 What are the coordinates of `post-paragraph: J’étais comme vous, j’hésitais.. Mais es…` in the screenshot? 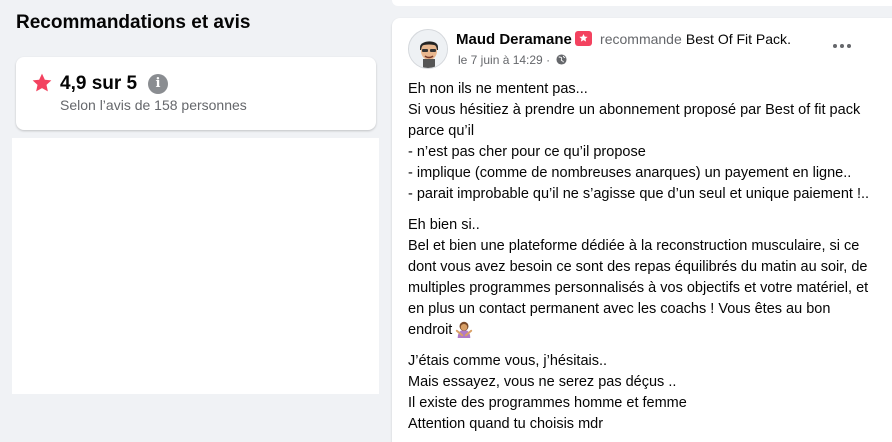 It's located at (643, 393).